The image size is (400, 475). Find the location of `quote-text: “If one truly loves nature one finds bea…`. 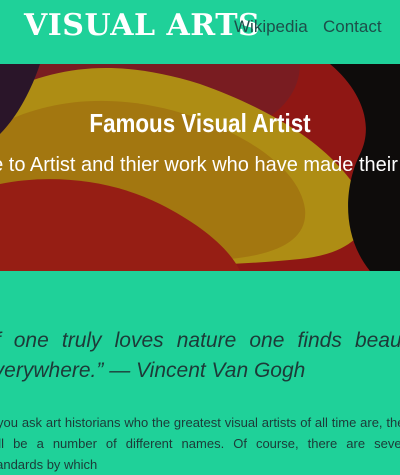

quote-text: “If one truly loves nature one finds bea… is located at coordinates (200, 355).